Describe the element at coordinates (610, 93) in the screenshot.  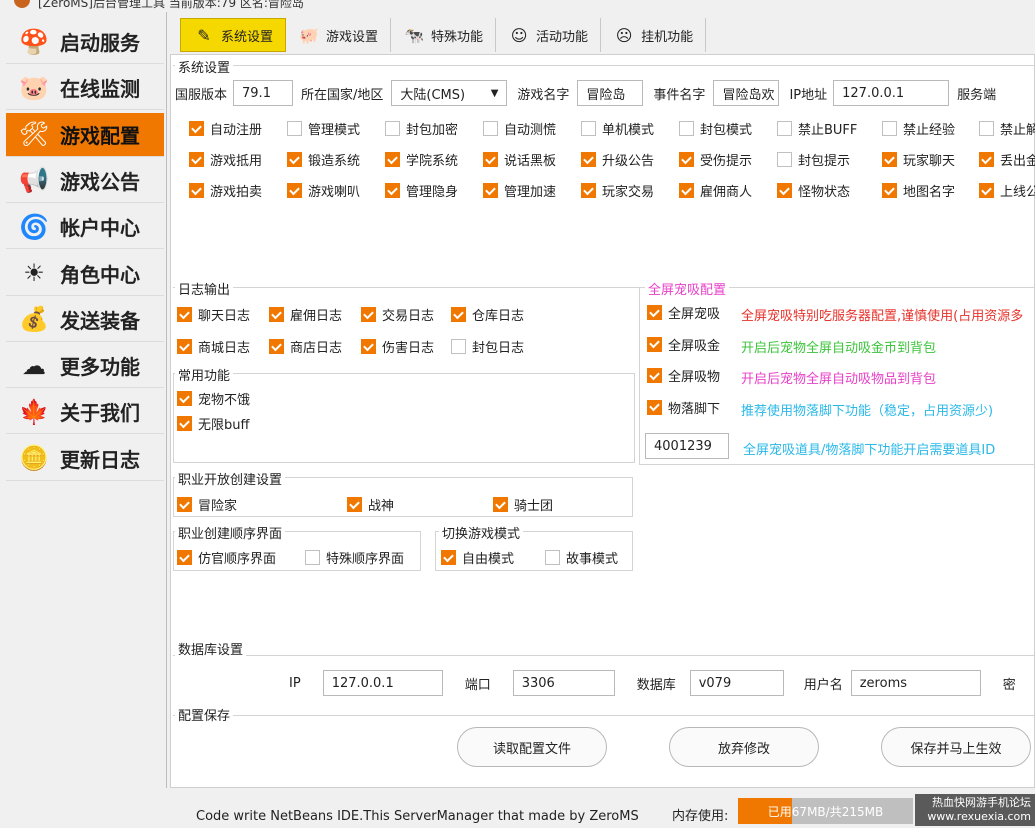
I see `game-name-input: 冒险岛` at that location.